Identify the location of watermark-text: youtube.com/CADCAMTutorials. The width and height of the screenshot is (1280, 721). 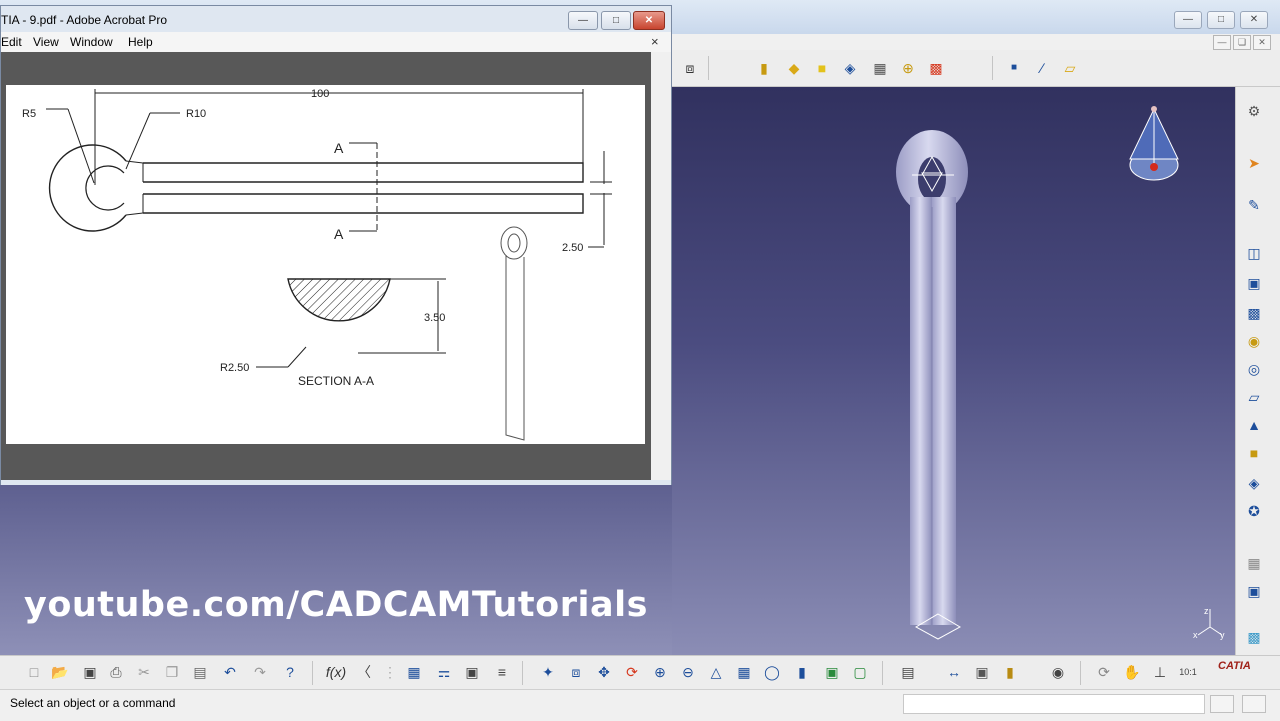
(336, 605).